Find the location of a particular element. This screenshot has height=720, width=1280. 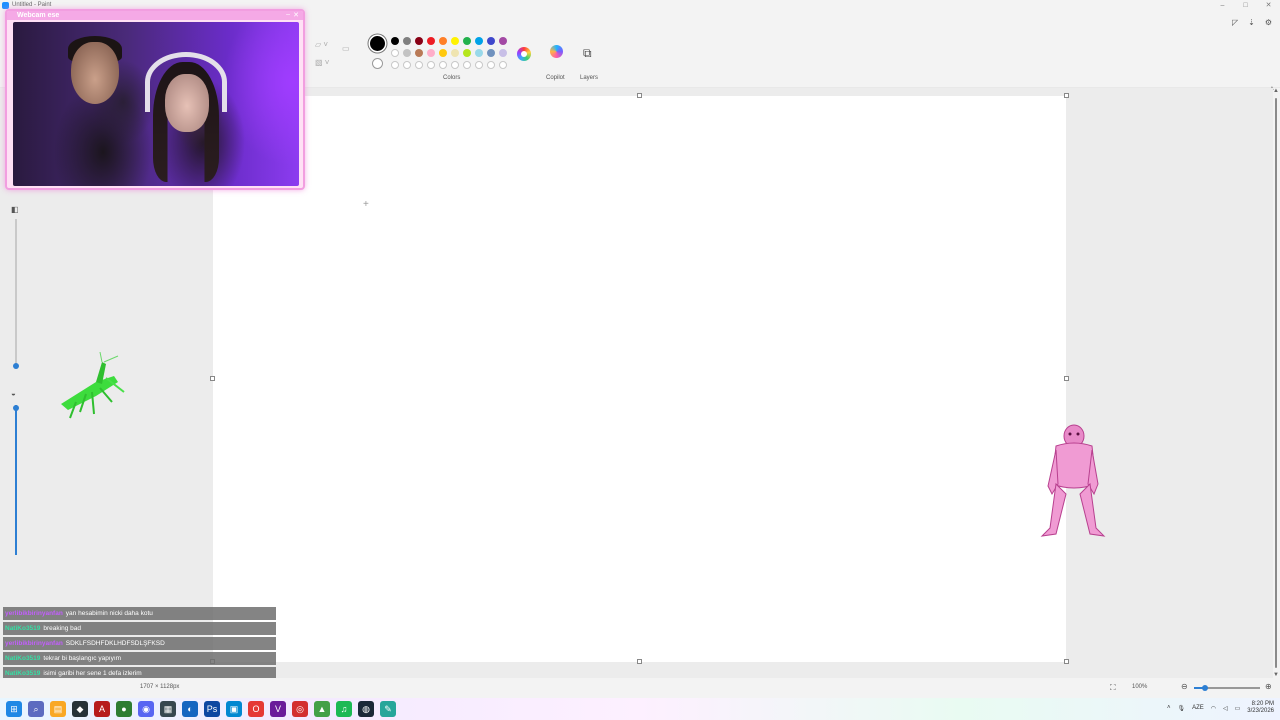

paint-taskbar-icon: ✎ is located at coordinates (388, 709).